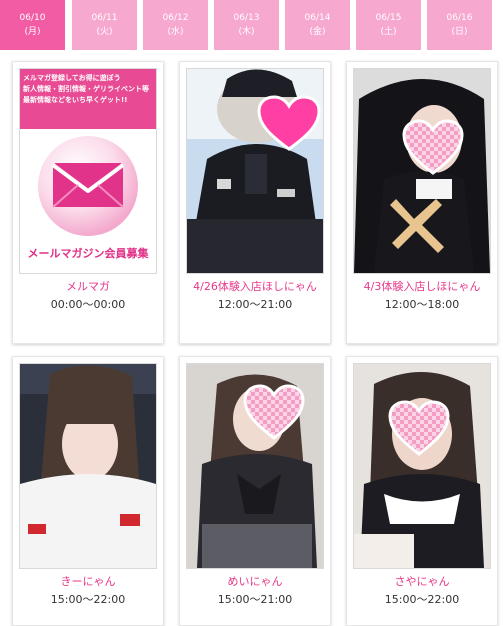 The width and height of the screenshot is (503, 626). What do you see at coordinates (255, 304) in the screenshot?
I see `cast-schedule-time: 12:00〜21:00` at bounding box center [255, 304].